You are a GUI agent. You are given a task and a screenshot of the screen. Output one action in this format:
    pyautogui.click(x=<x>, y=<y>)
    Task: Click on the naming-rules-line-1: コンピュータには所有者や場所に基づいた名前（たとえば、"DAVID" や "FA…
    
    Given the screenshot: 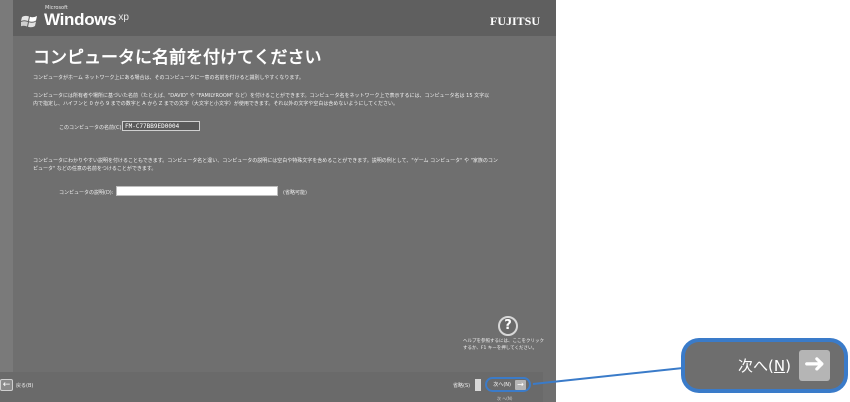 What is the action you would take?
    pyautogui.click(x=261, y=96)
    